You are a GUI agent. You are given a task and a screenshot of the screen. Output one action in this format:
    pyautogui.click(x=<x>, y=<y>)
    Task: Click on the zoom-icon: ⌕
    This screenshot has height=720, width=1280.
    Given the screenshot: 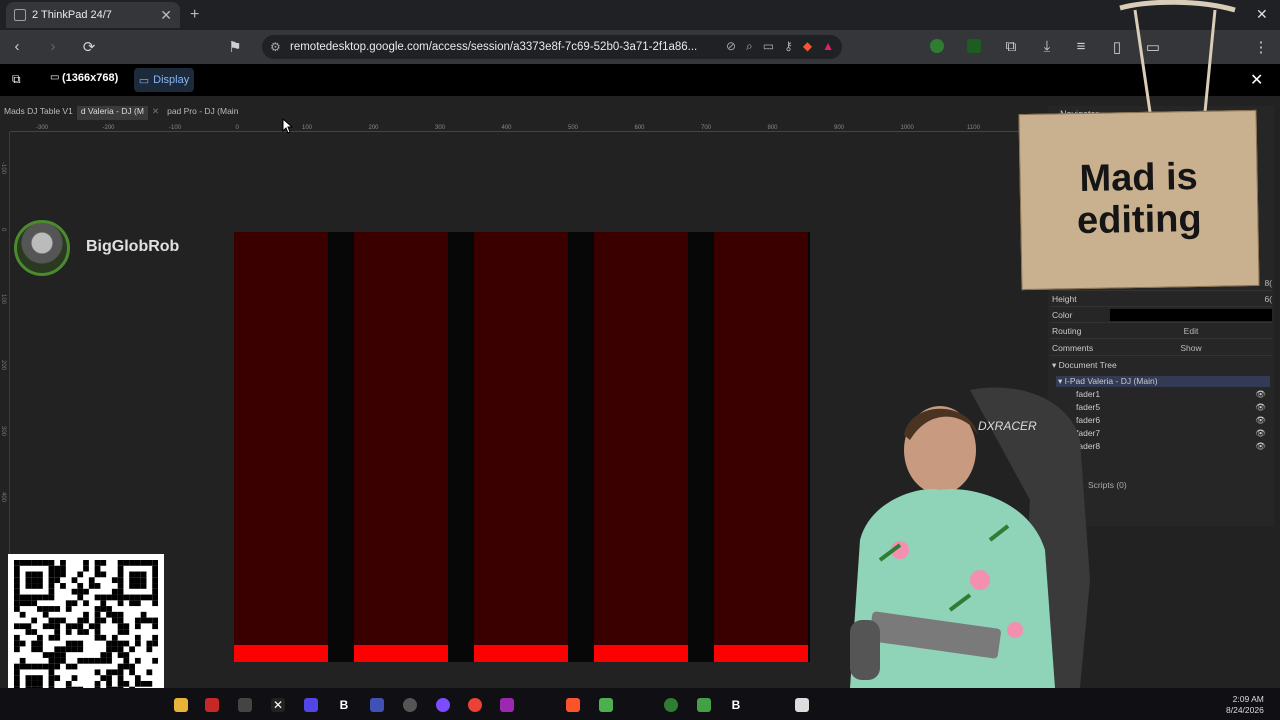 What is the action you would take?
    pyautogui.click(x=749, y=46)
    